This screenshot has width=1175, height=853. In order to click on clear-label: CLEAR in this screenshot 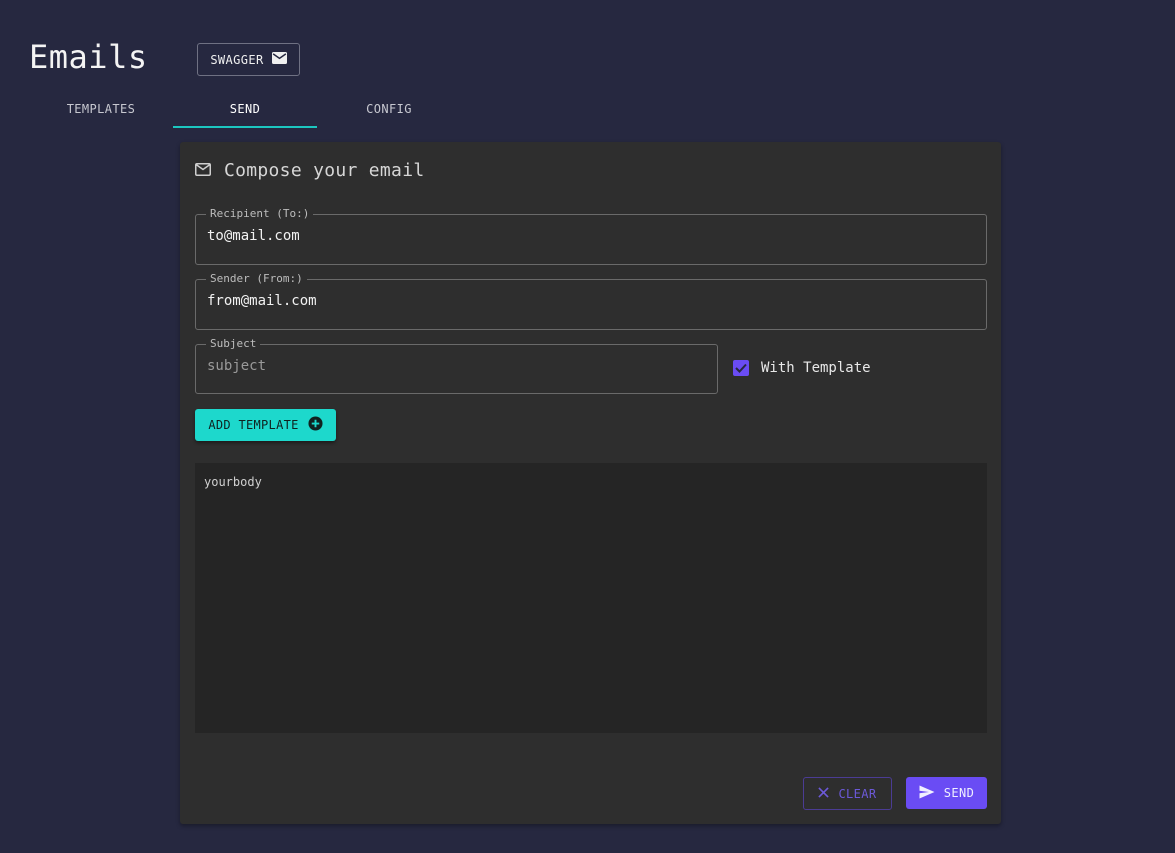, I will do `click(857, 793)`.